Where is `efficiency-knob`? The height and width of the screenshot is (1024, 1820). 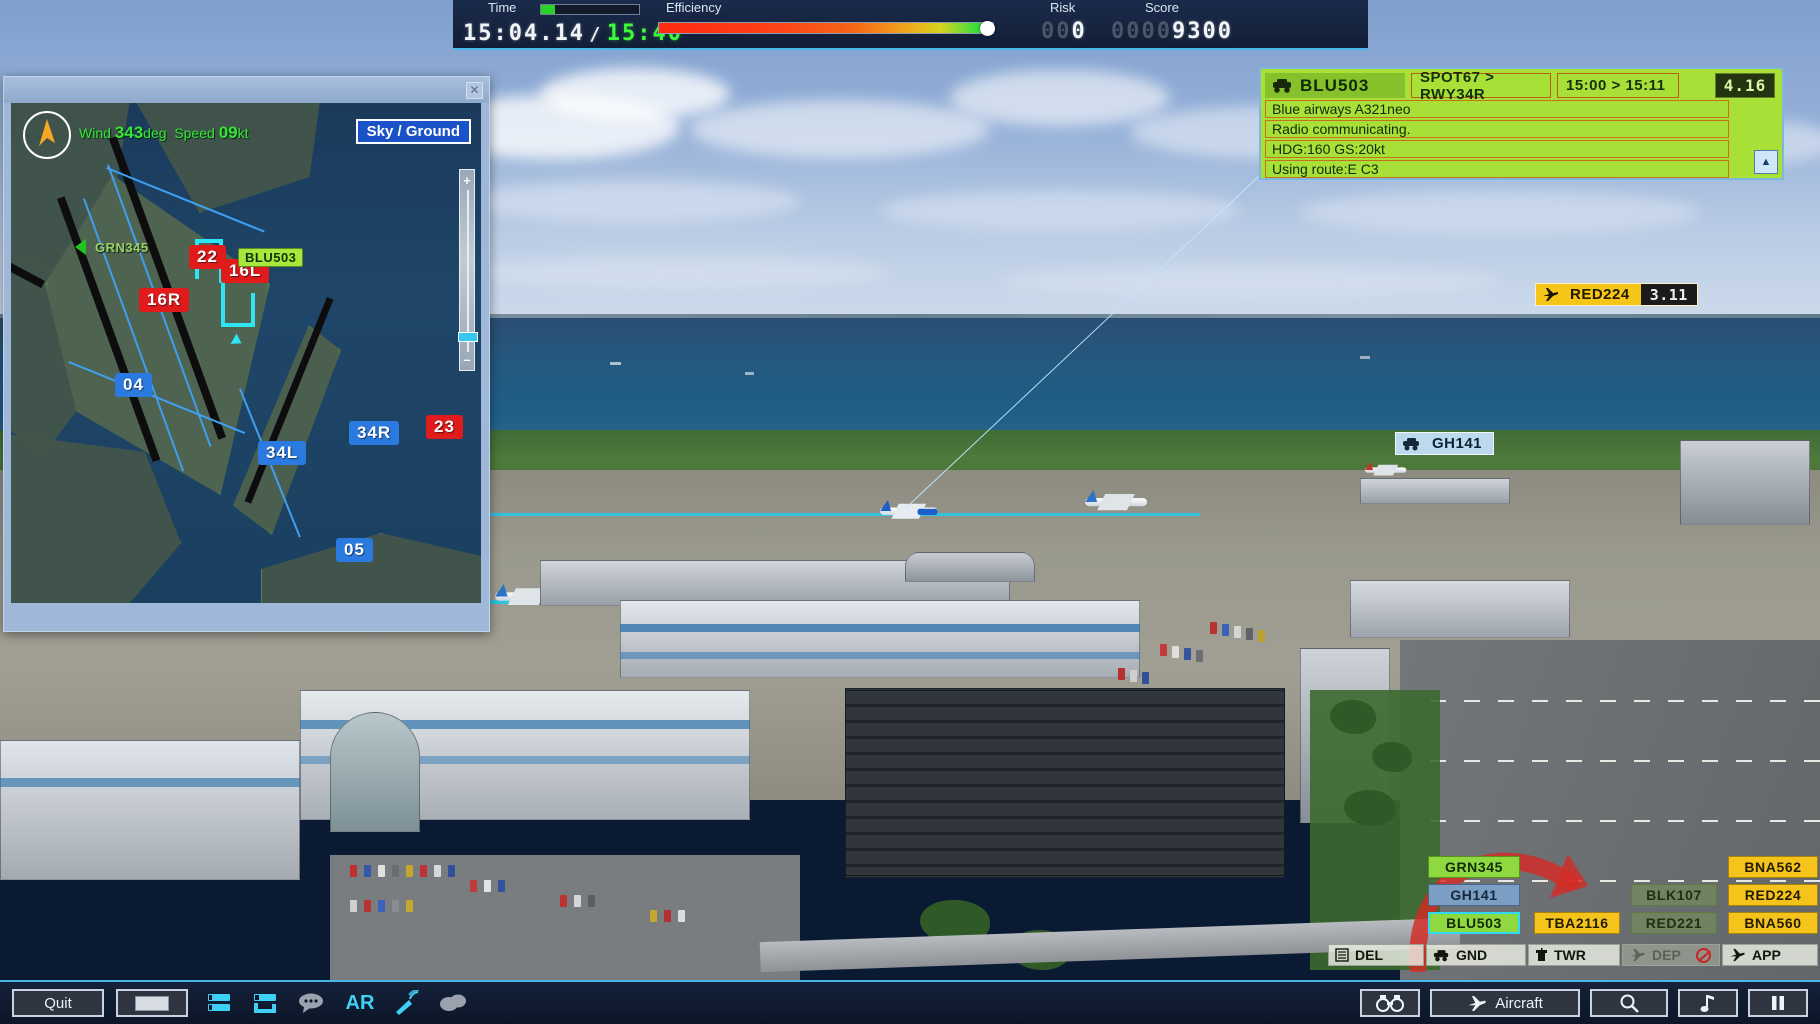
efficiency-knob is located at coordinates (987, 28).